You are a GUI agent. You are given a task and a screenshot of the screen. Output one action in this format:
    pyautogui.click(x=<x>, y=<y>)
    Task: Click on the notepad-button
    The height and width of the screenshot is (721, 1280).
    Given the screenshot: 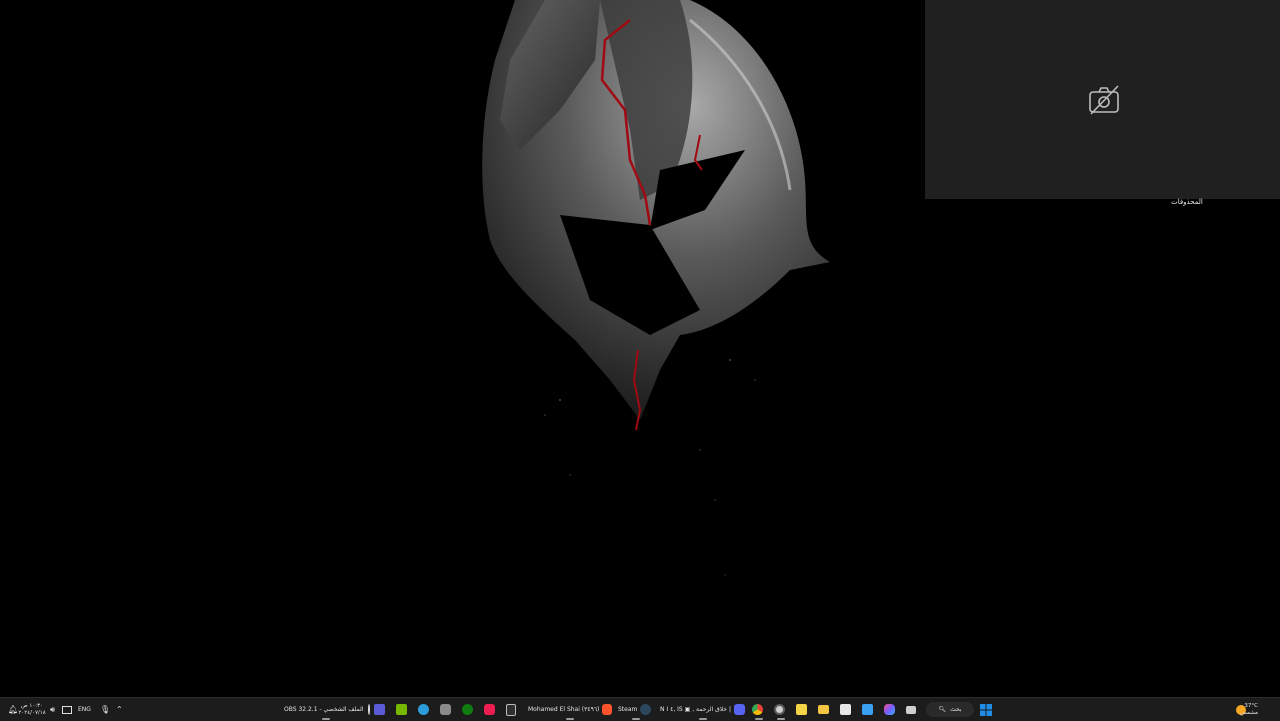 What is the action you would take?
    pyautogui.click(x=869, y=709)
    